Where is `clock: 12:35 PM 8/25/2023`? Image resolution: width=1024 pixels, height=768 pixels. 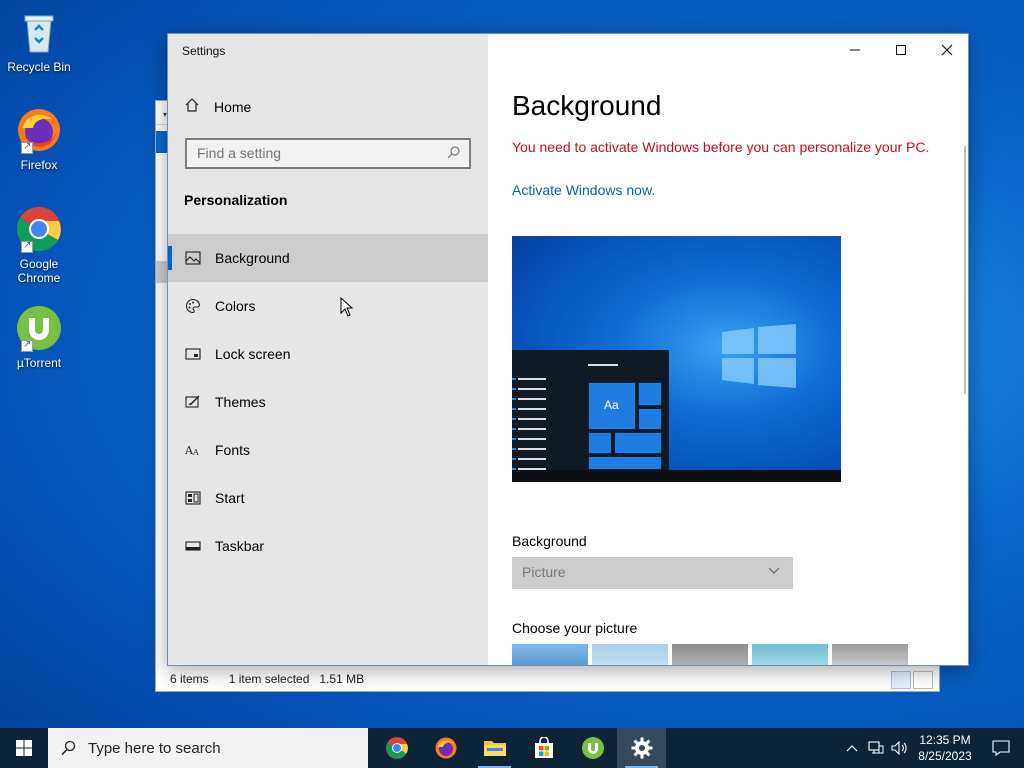 clock: 12:35 PM 8/25/2023 is located at coordinates (945, 748).